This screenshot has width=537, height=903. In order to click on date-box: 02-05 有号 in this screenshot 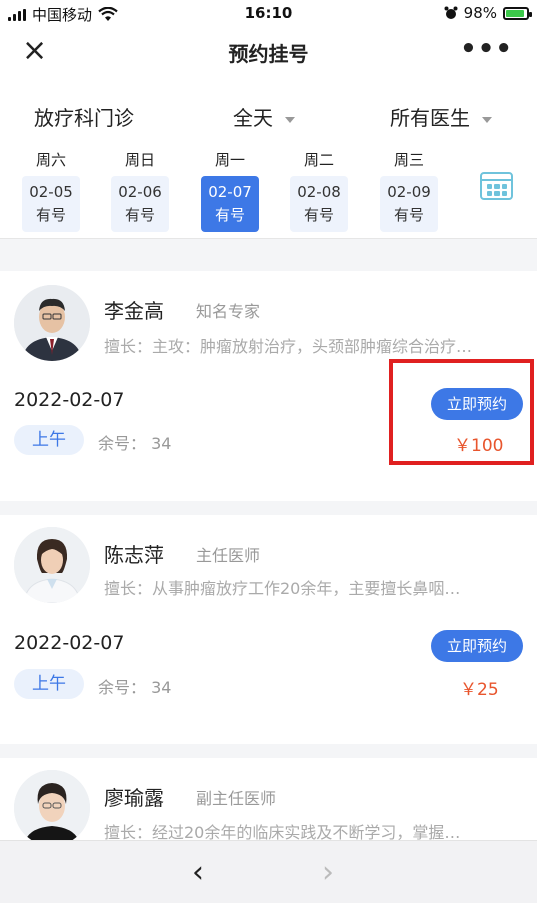, I will do `click(51, 204)`.